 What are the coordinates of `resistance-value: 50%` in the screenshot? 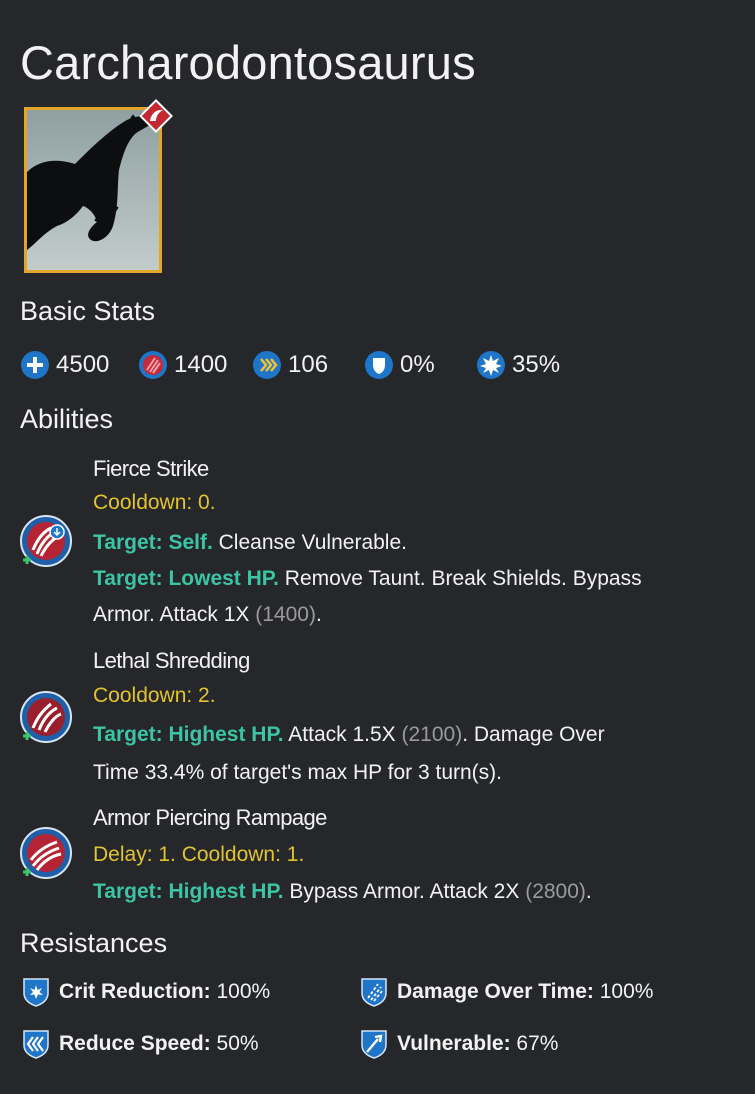 It's located at (234, 1043).